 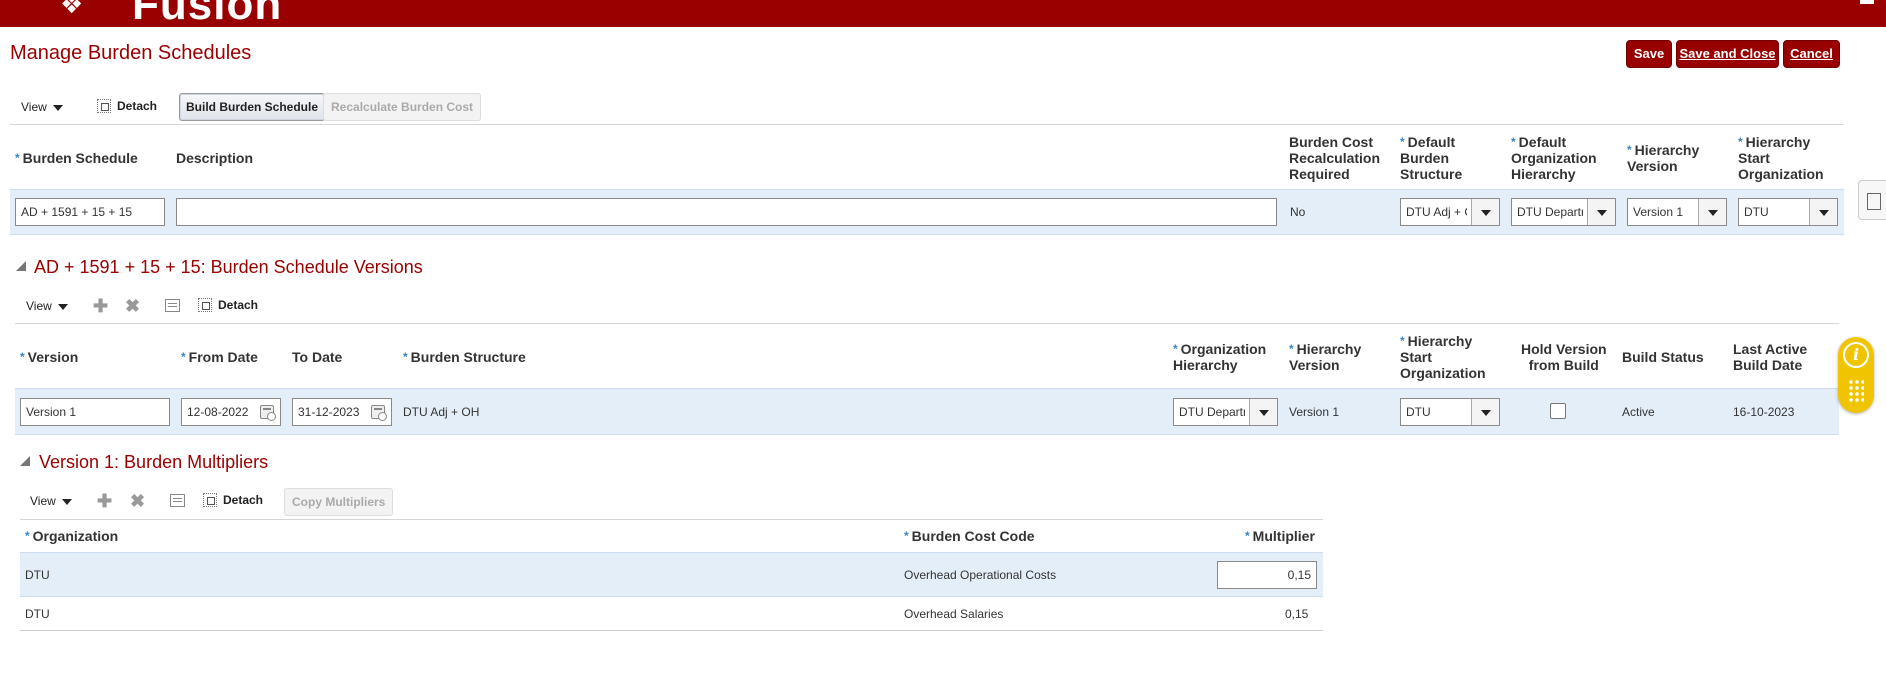 I want to click on build-burden-schedule-button: Build Burden Schedule, so click(x=252, y=107).